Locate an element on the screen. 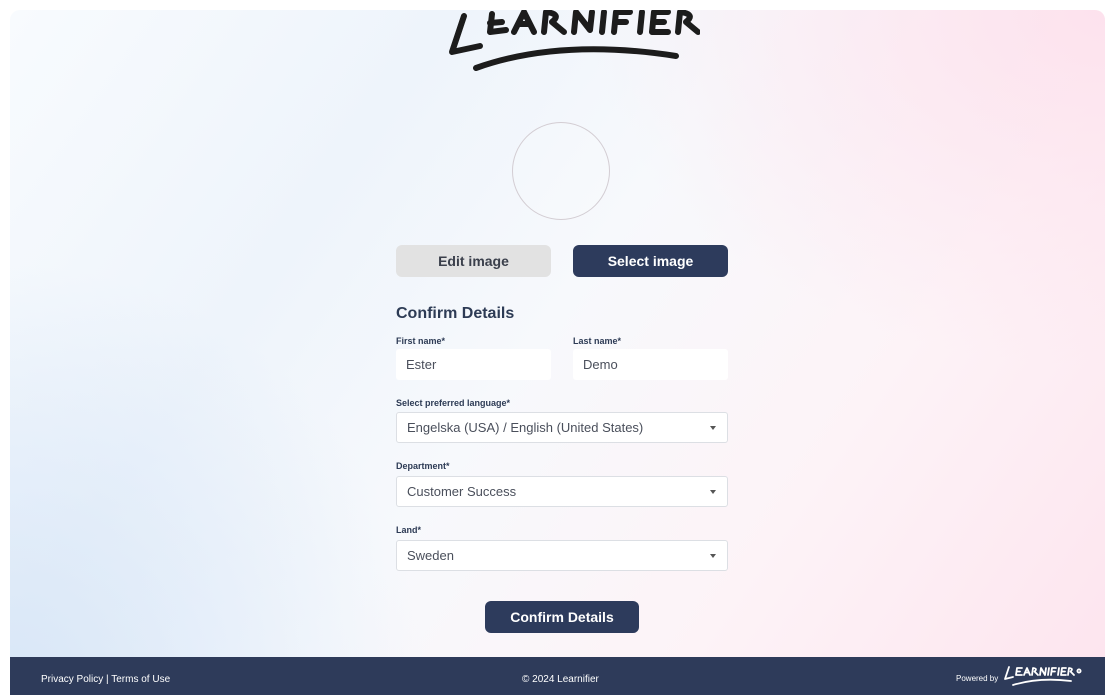  last-name-label: Last name* is located at coordinates (597, 341).